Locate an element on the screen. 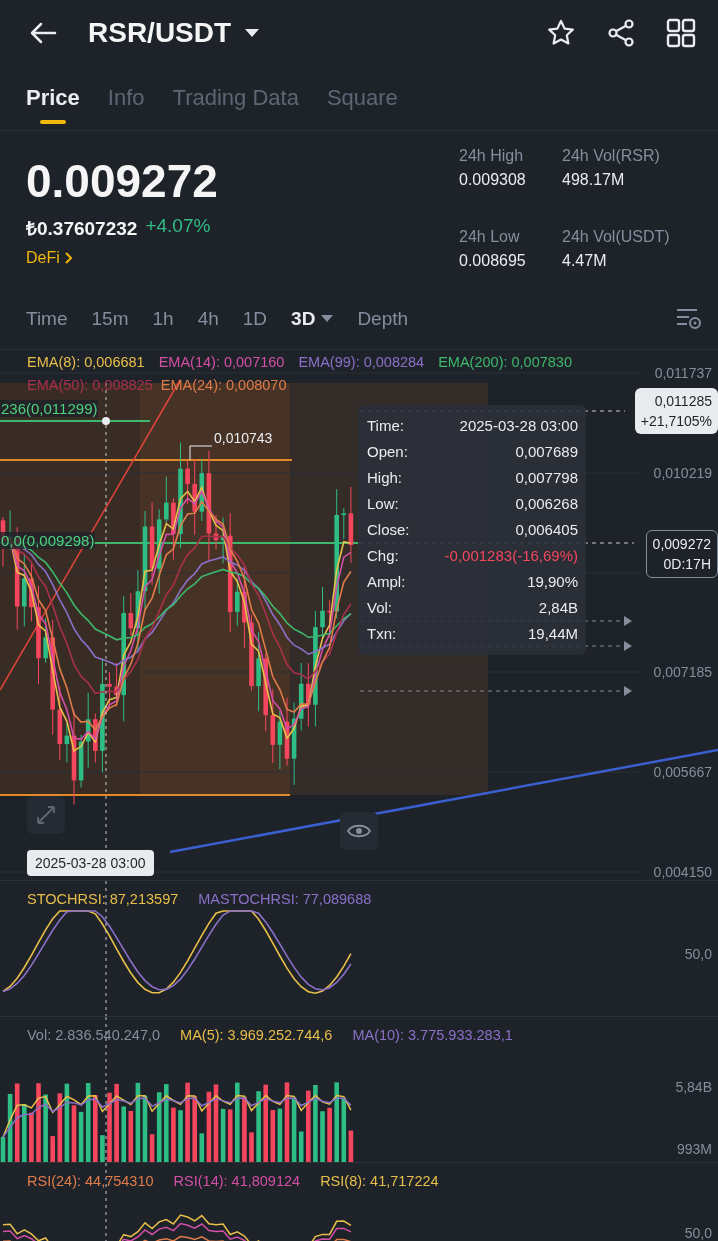  indicator-legend: STOCHRSI: 87,213597 is located at coordinates (103, 899).